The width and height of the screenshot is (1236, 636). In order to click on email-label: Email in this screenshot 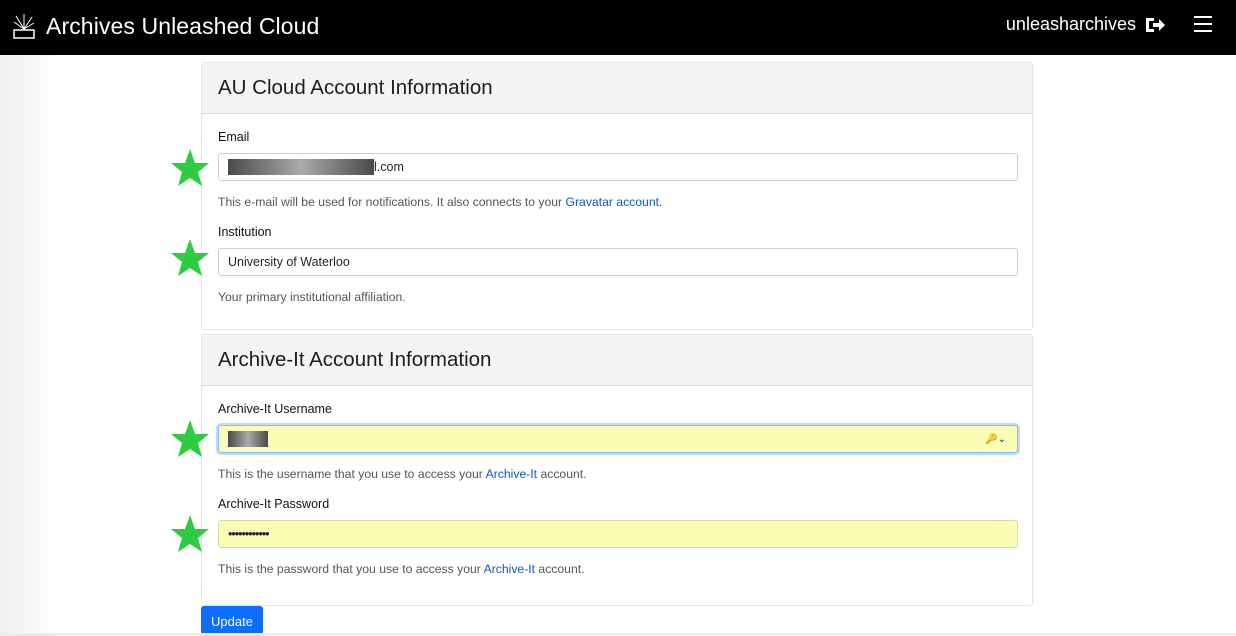, I will do `click(234, 137)`.